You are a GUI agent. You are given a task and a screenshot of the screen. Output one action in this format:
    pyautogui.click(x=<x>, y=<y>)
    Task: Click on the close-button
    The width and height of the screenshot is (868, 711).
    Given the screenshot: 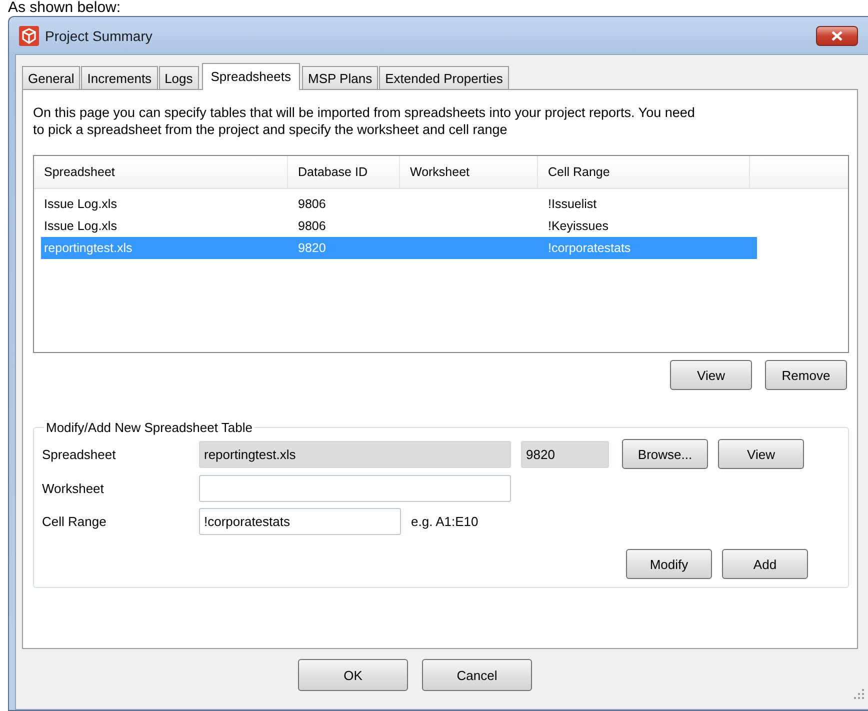 What is the action you would take?
    pyautogui.click(x=837, y=36)
    